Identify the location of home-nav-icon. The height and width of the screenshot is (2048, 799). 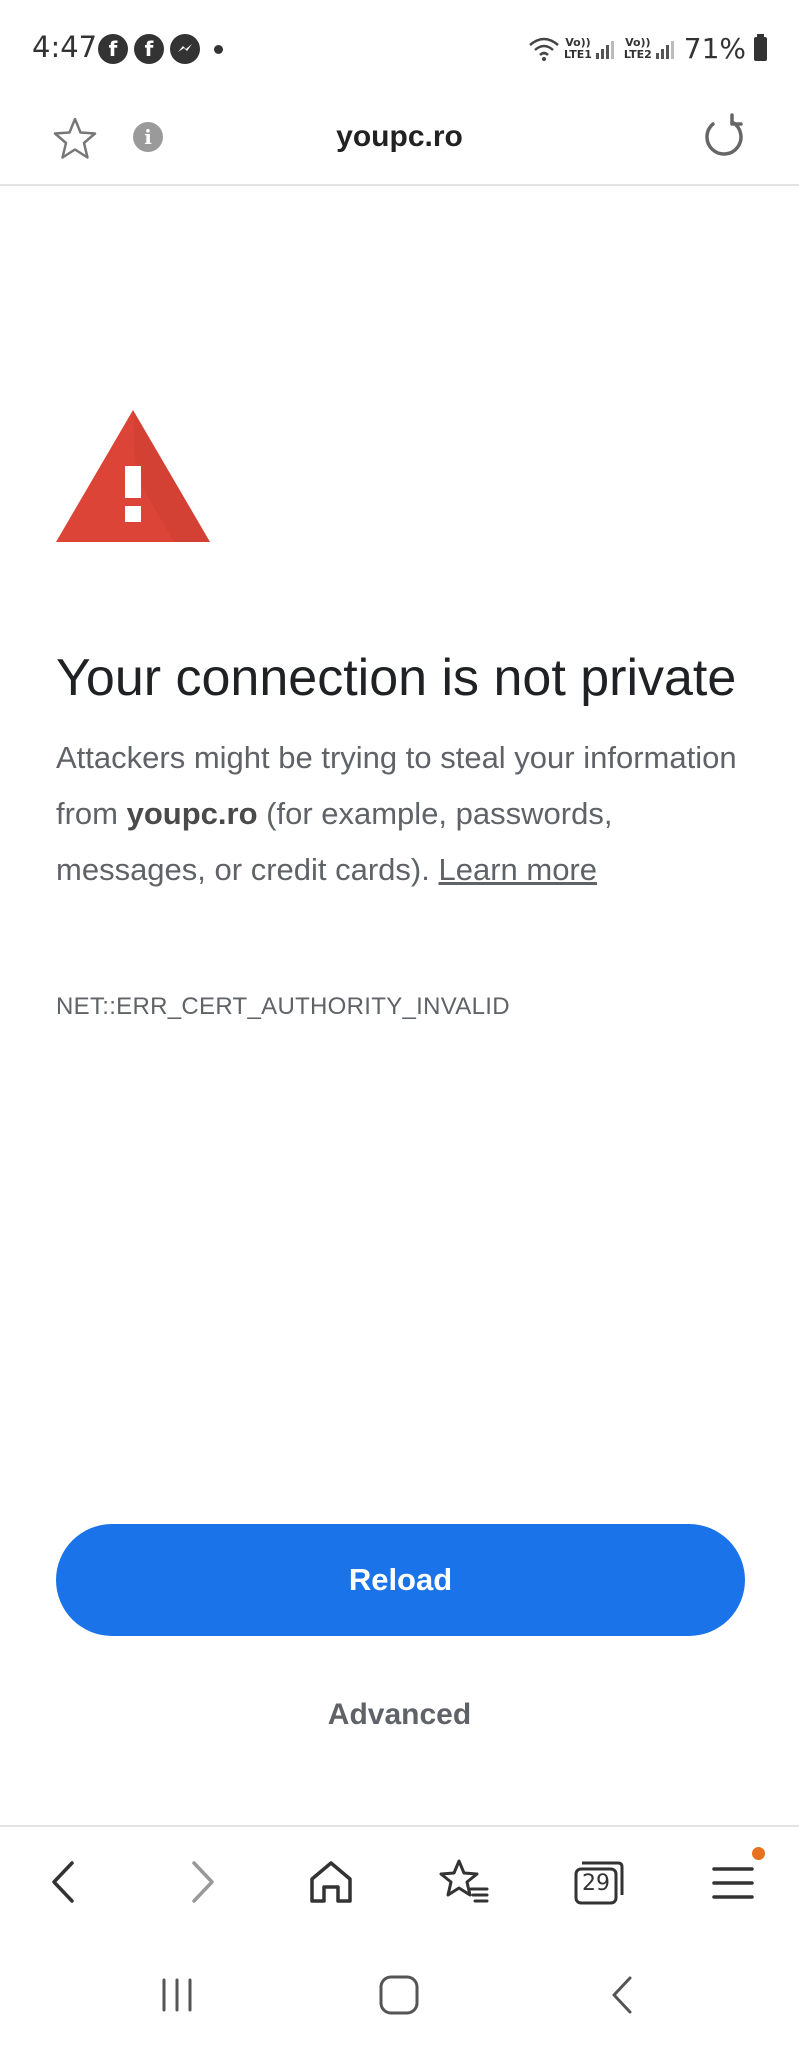
(399, 1995).